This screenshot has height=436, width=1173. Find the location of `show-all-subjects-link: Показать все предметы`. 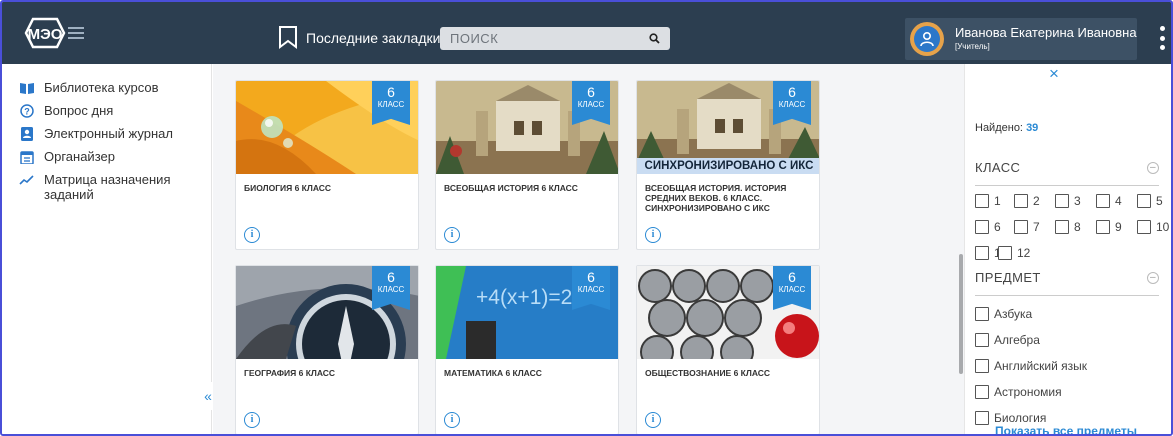

show-all-subjects-link: Показать все предметы is located at coordinates (1066, 429).